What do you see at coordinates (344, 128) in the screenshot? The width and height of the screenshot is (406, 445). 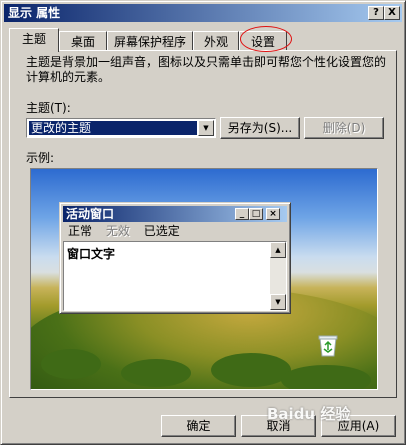 I see `delete-button: 删除(D)` at bounding box center [344, 128].